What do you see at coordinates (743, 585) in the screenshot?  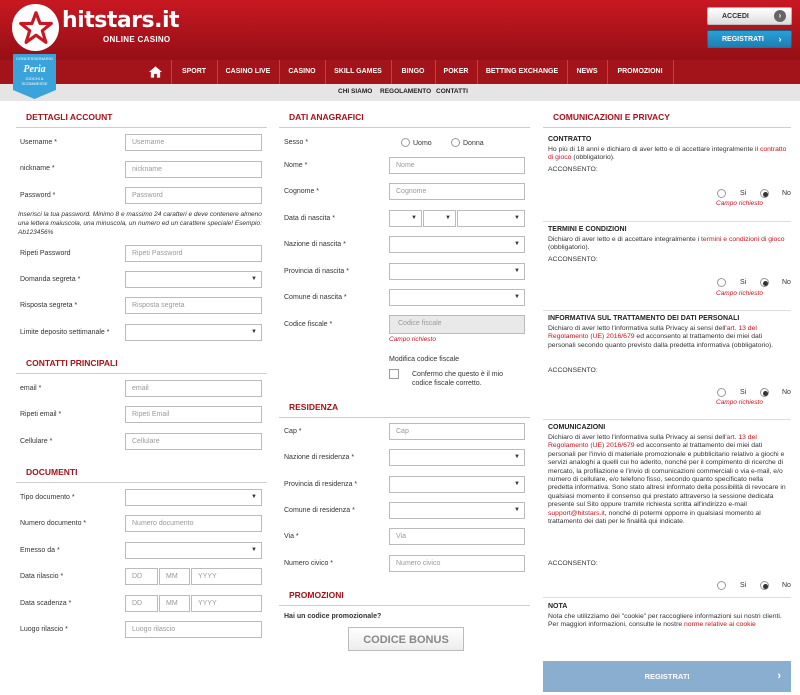 I see `communications-yes-label: Si` at bounding box center [743, 585].